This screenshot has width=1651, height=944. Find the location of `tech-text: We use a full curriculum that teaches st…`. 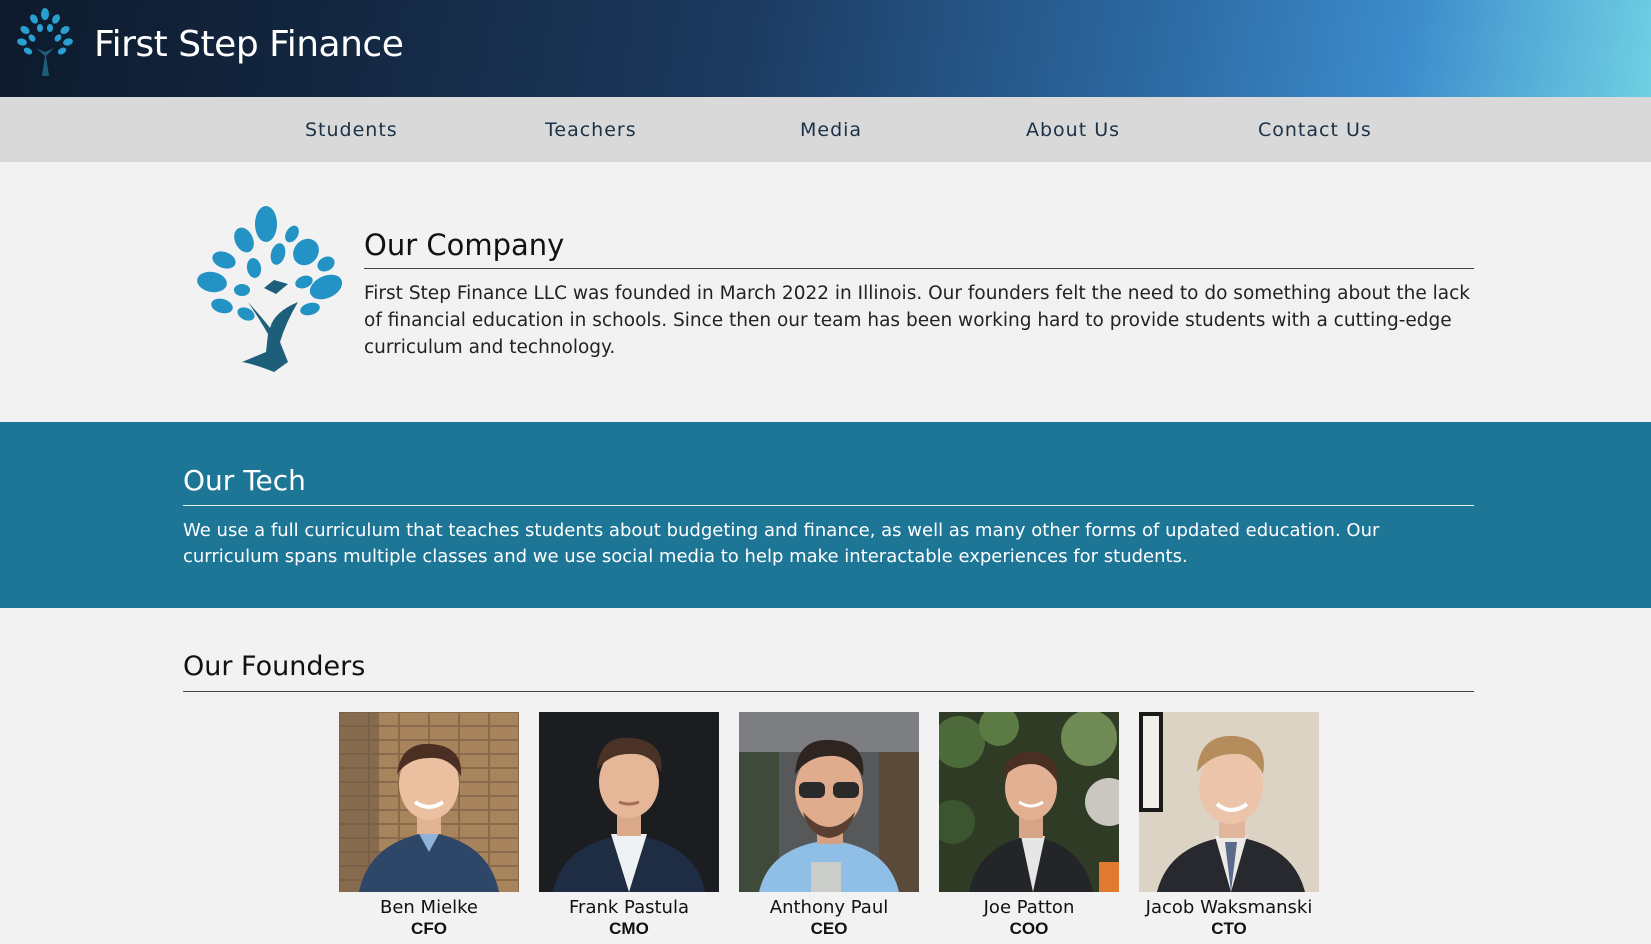

tech-text: We use a full curriculum that teaches st… is located at coordinates (781, 543).